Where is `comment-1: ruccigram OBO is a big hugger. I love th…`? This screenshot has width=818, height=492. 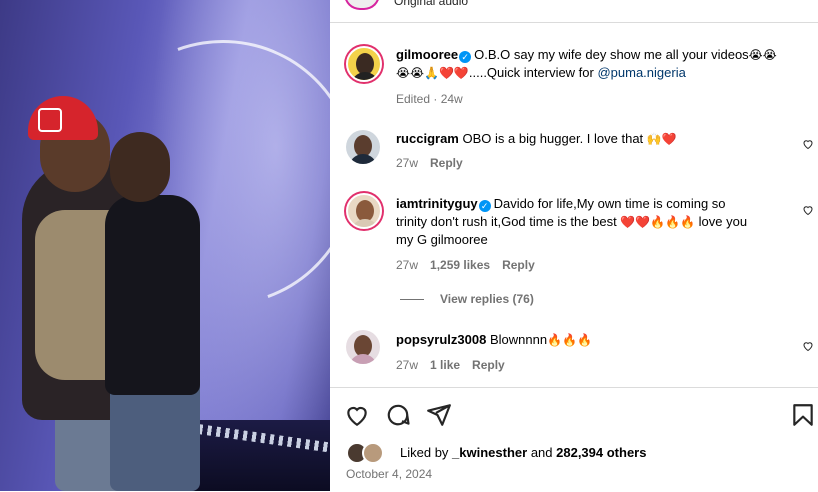 comment-1: ruccigram OBO is a big hugger. I love th… is located at coordinates (536, 138).